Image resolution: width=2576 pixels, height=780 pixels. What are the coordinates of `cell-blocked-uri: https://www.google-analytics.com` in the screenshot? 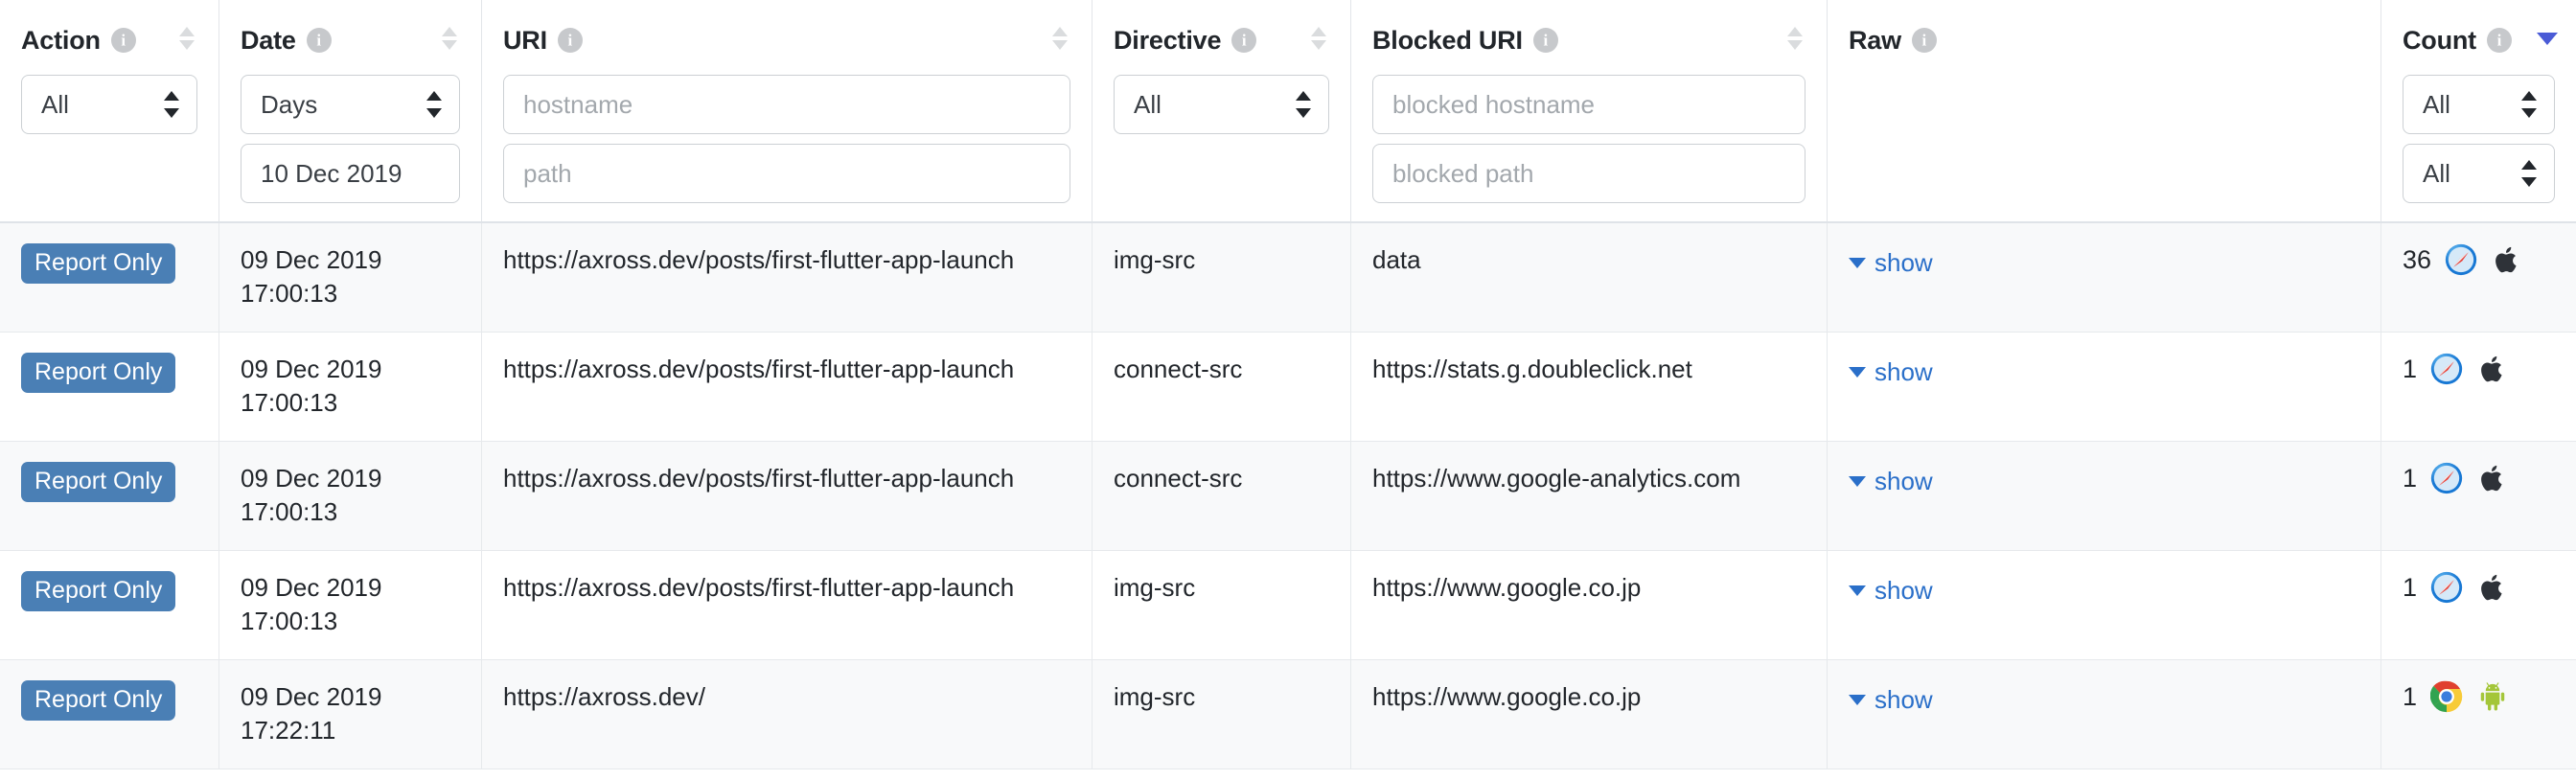 It's located at (1589, 496).